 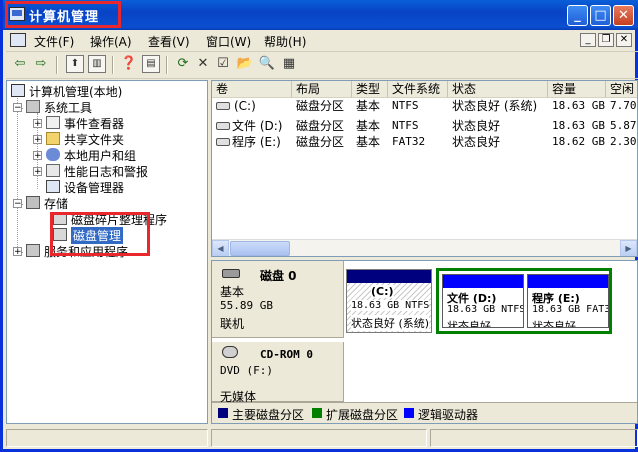 I want to click on horizontal-scrollbar: ◀ ▶, so click(x=424, y=247).